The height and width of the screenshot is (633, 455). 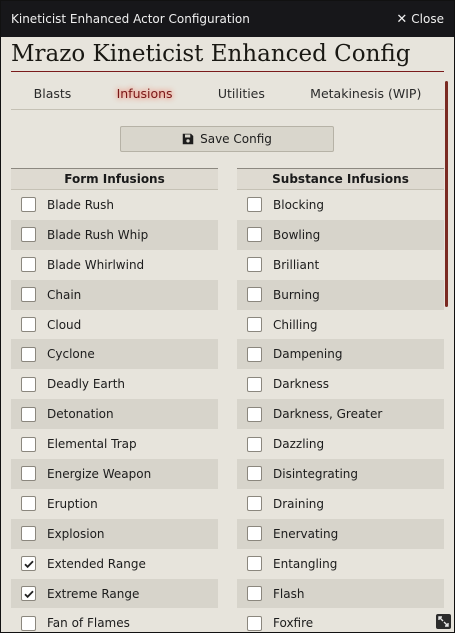 I want to click on window-title: Kineticist Enhanced Actor Configuration, so click(x=130, y=19).